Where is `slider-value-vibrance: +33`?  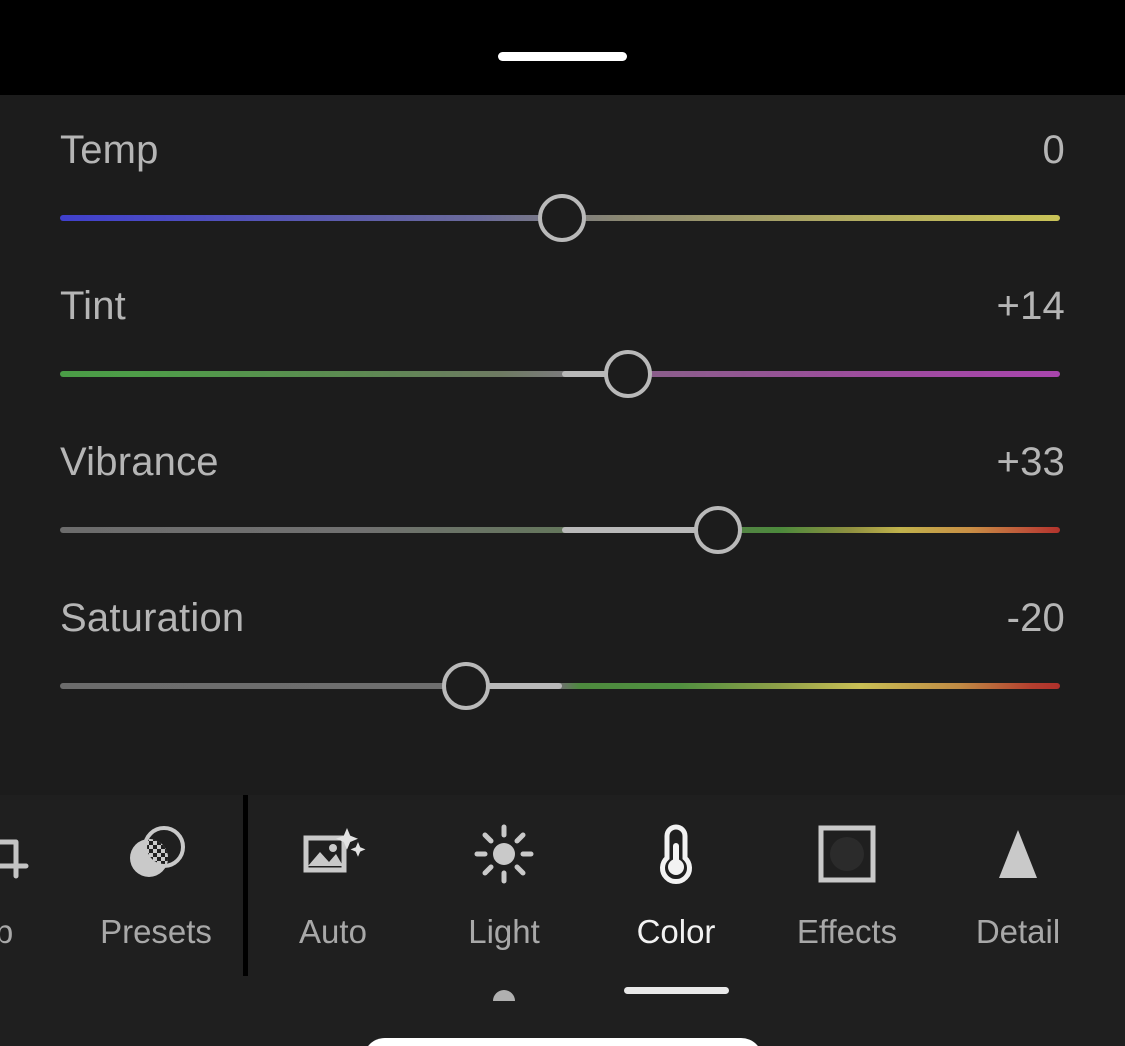 slider-value-vibrance: +33 is located at coordinates (1030, 462).